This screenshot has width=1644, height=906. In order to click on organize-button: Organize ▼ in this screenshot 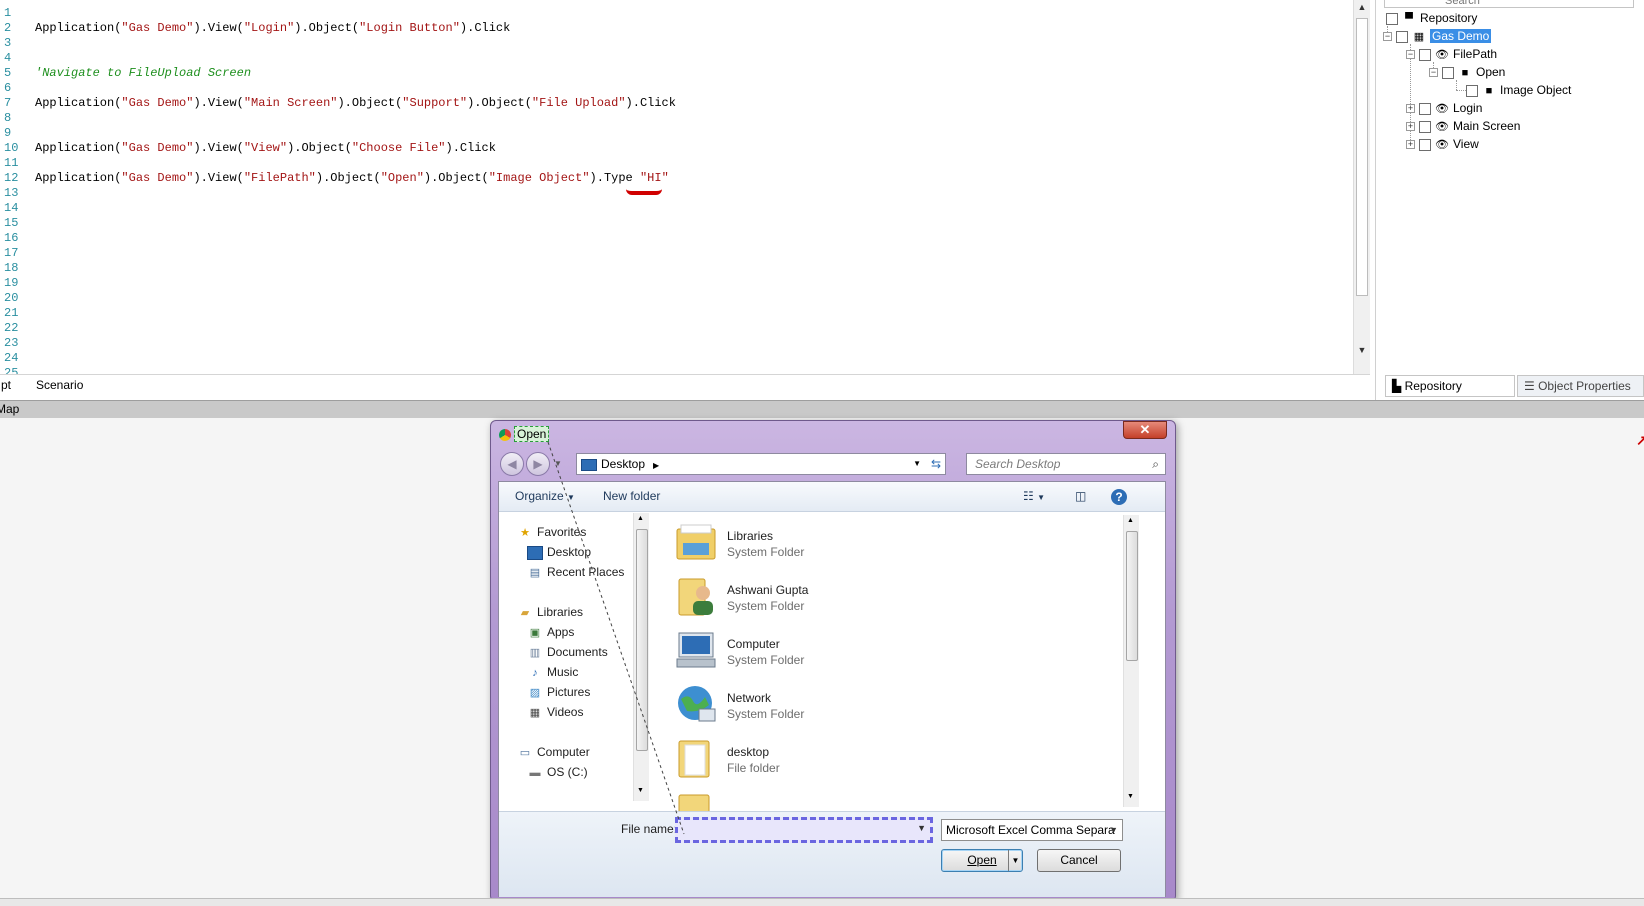, I will do `click(545, 496)`.